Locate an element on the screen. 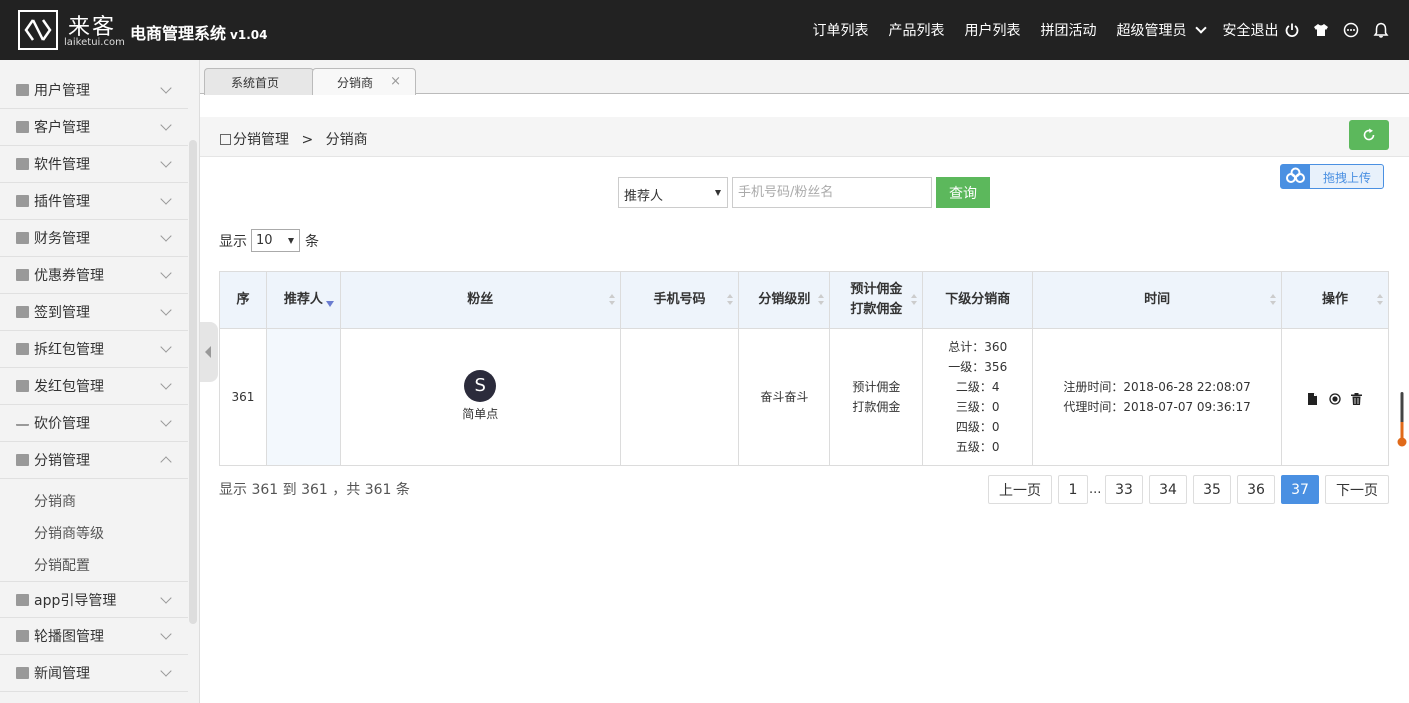 The image size is (1409, 703). chevron-left-icon is located at coordinates (208, 352).